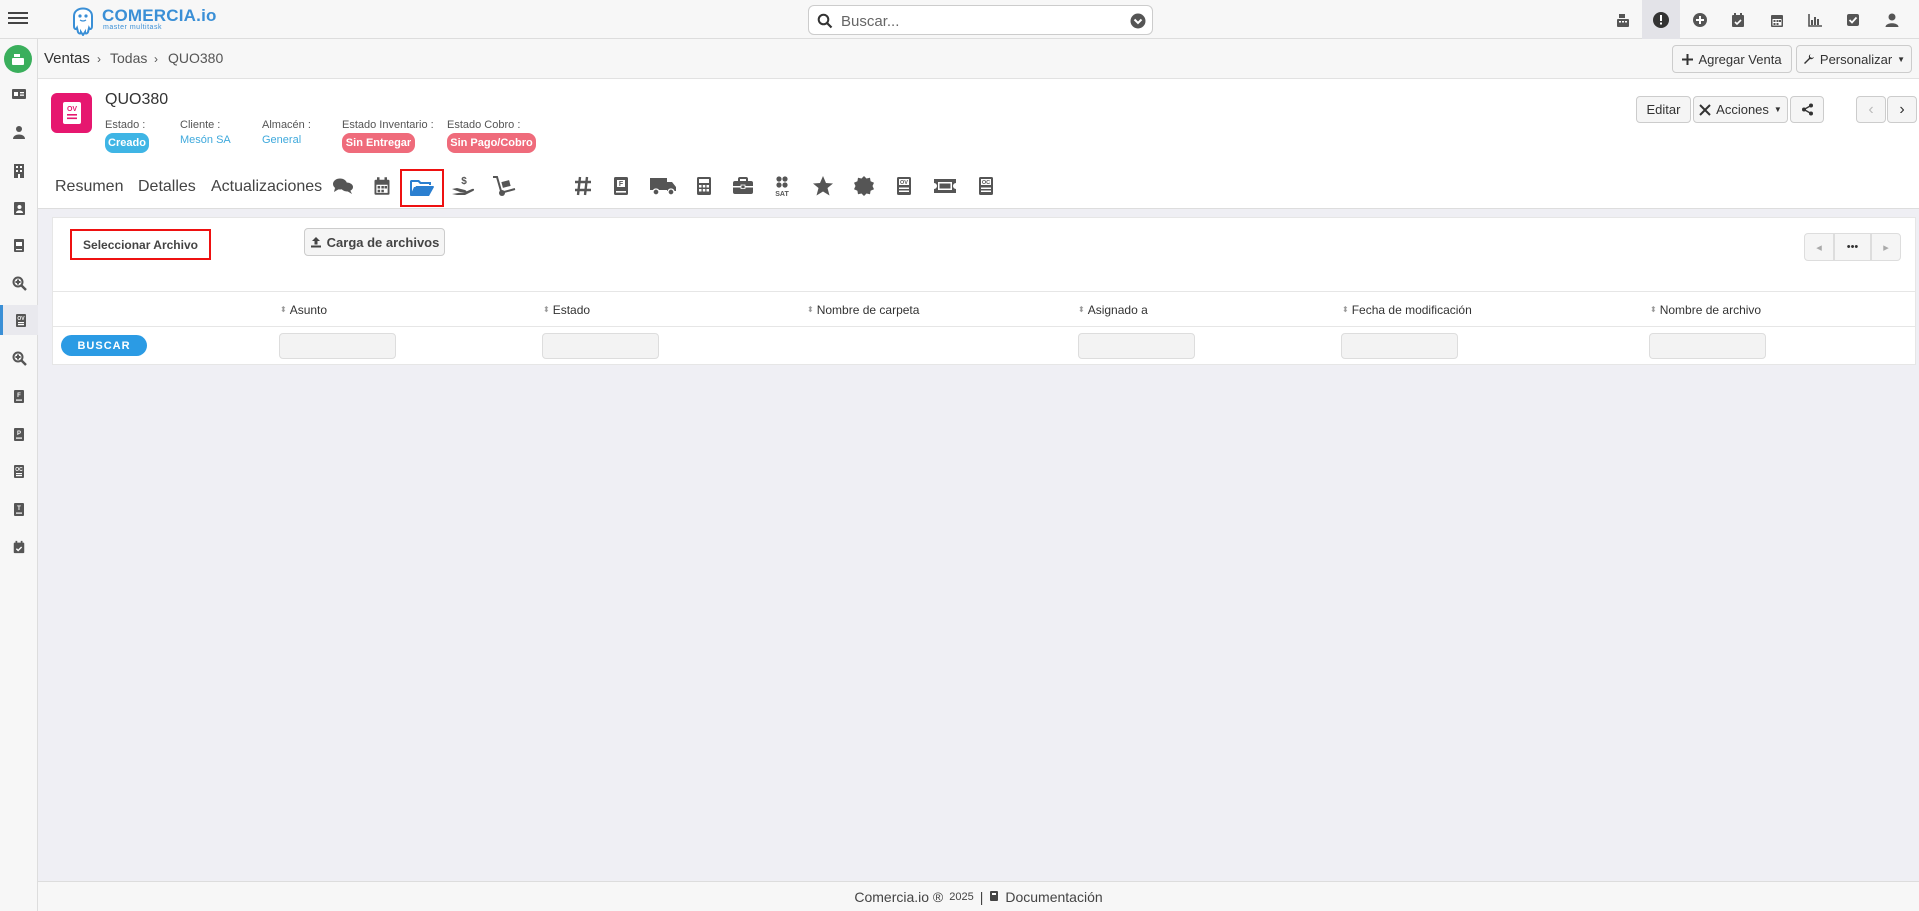  Describe the element at coordinates (1053, 897) in the screenshot. I see `documentation-link: Documentación` at that location.